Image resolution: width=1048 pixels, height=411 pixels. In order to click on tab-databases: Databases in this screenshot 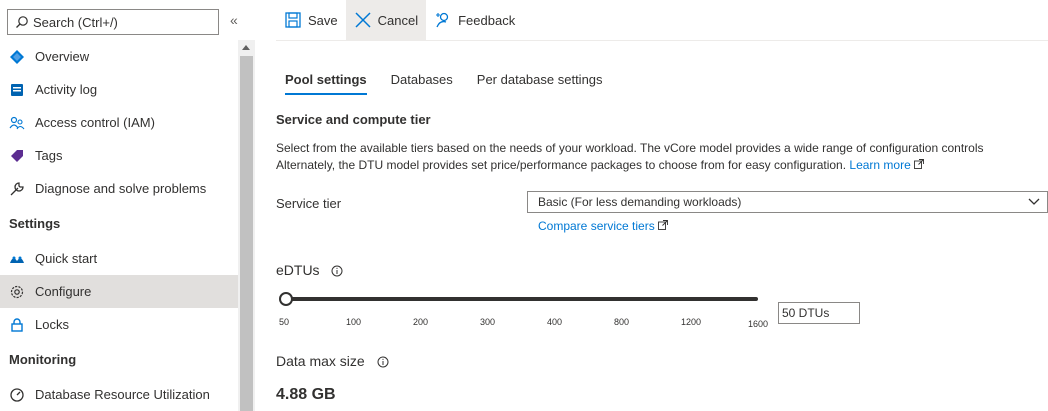, I will do `click(422, 83)`.